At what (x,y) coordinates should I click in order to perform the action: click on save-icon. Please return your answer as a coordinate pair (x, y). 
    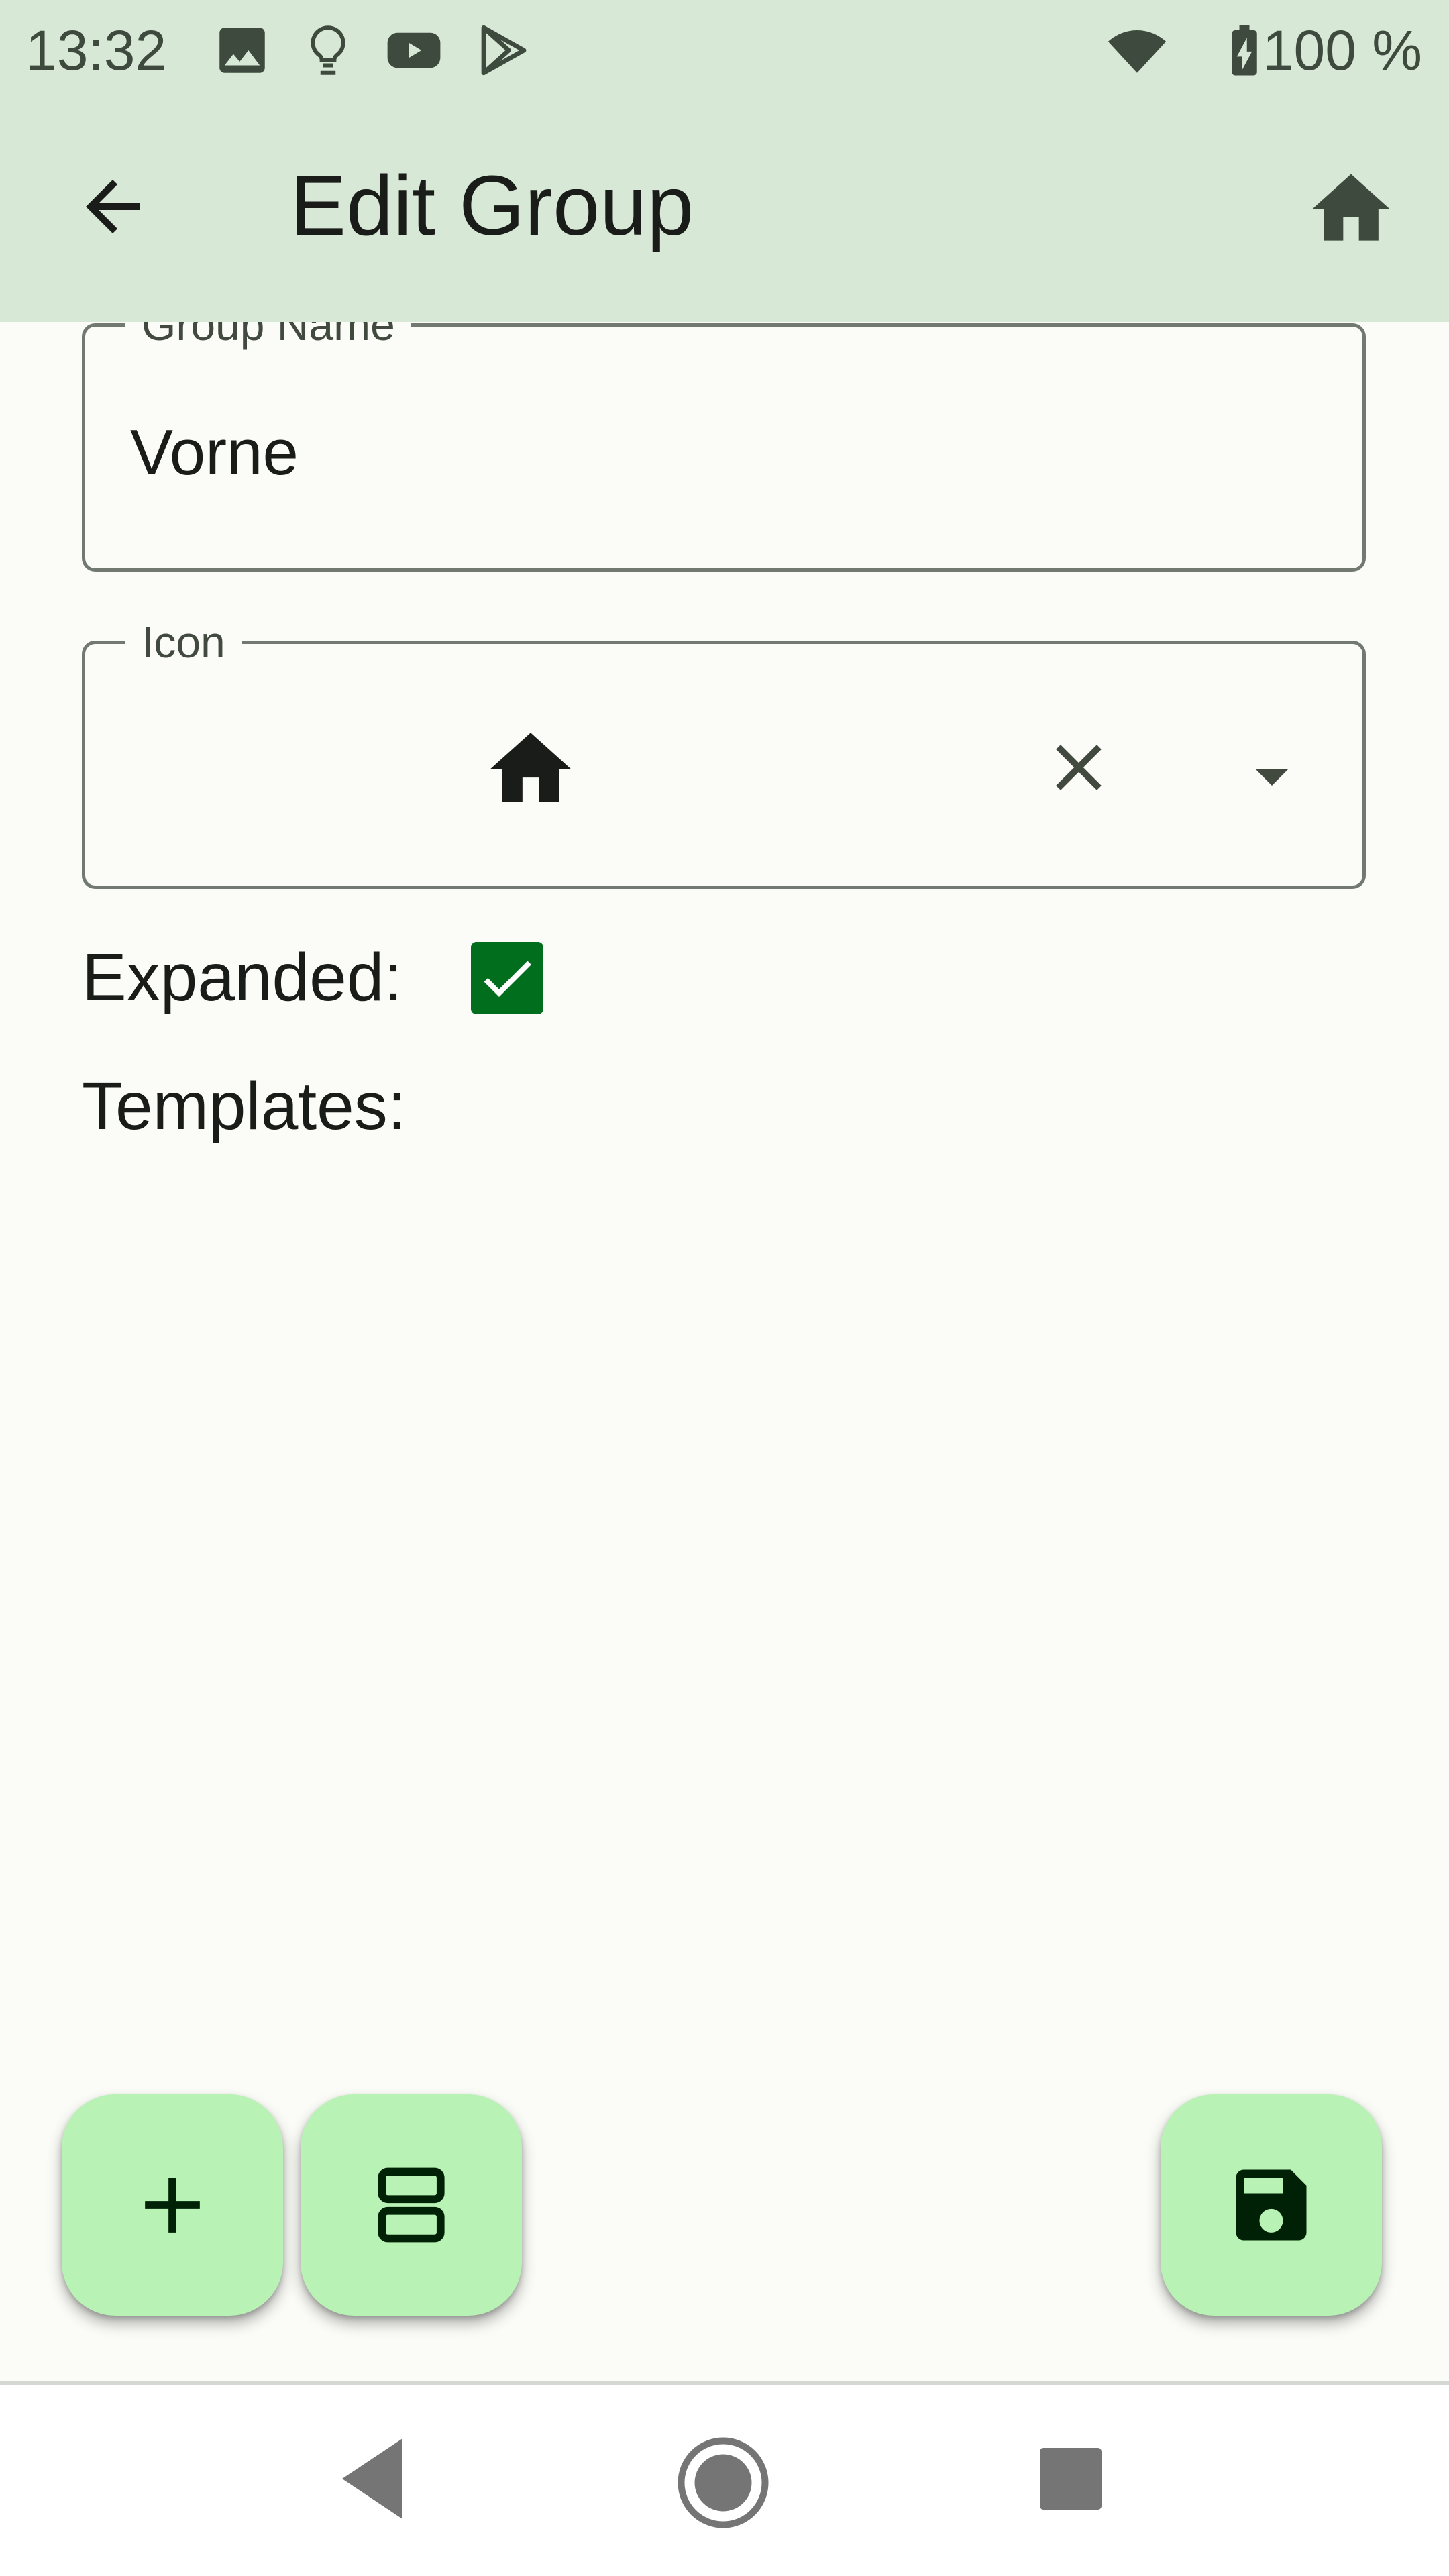
    Looking at the image, I should click on (1271, 2205).